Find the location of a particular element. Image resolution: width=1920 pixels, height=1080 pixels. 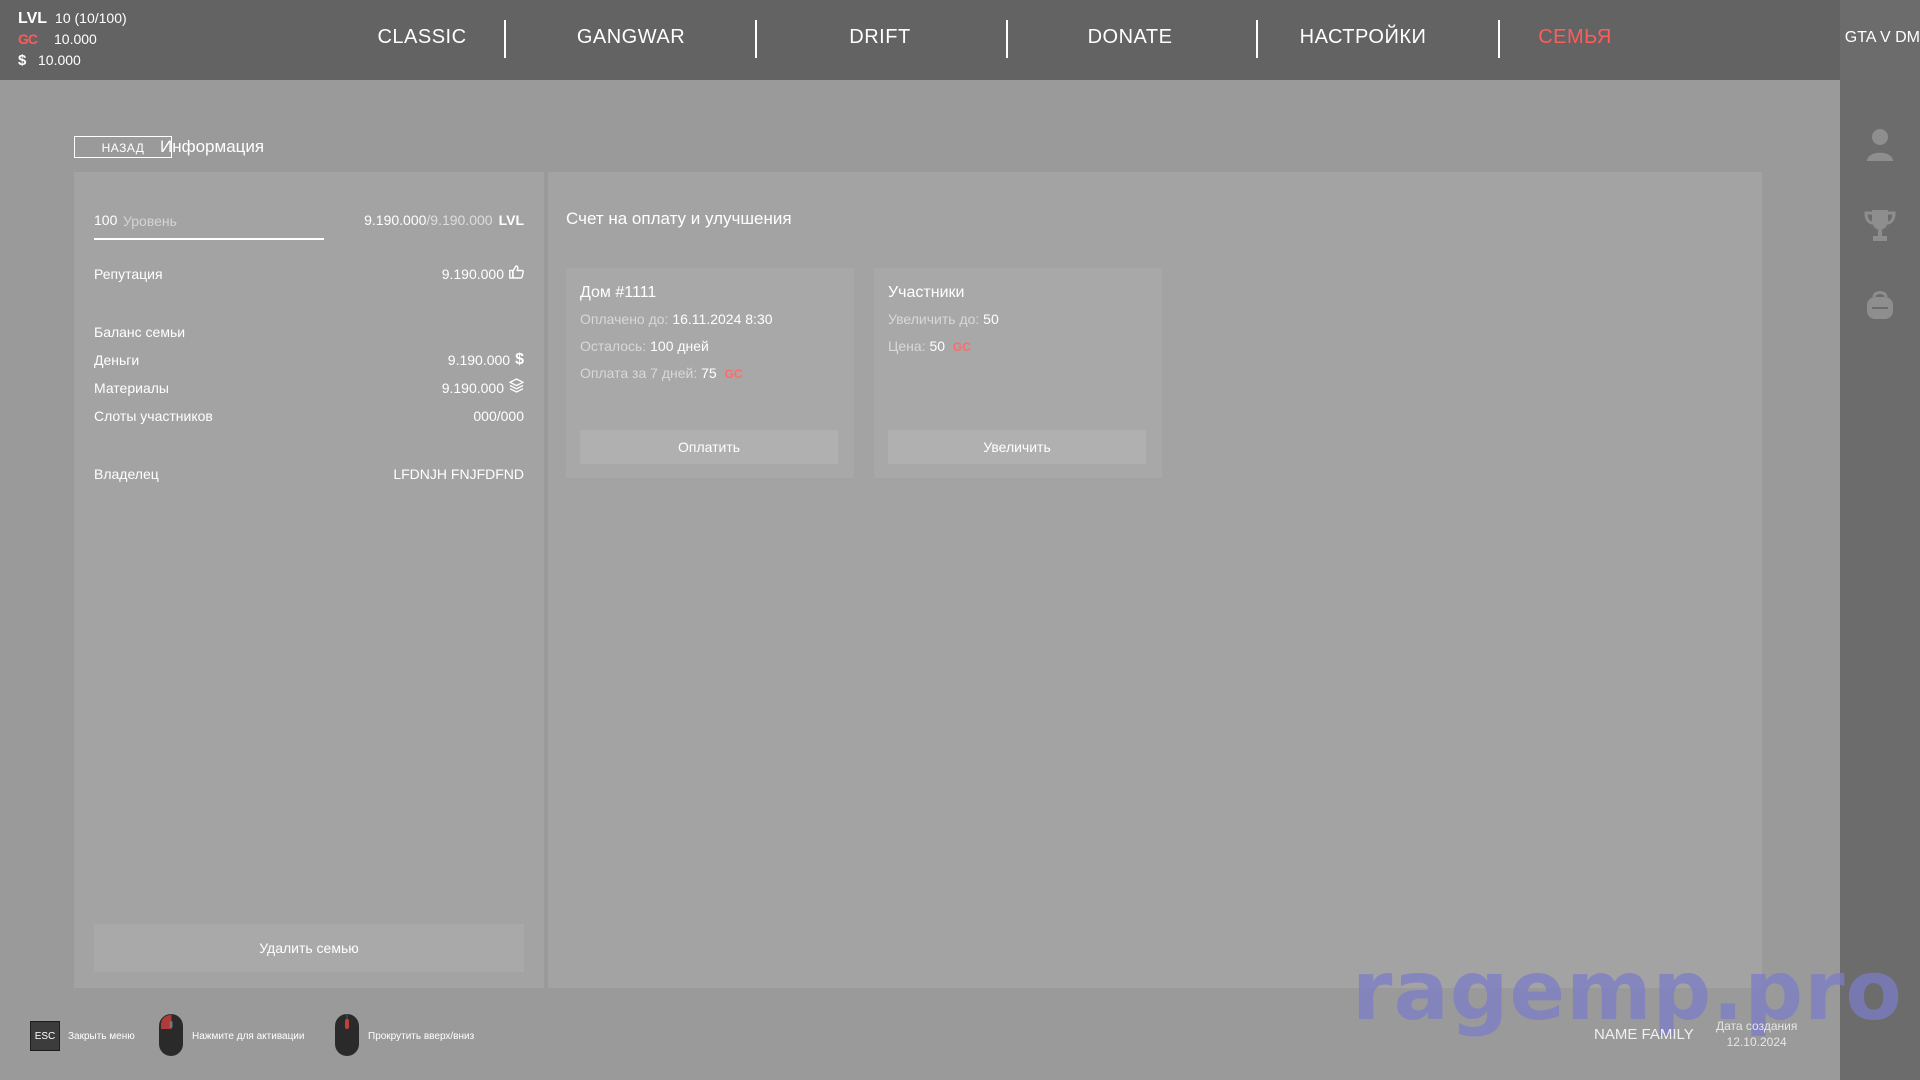

increase-to-value: 50 is located at coordinates (991, 319).